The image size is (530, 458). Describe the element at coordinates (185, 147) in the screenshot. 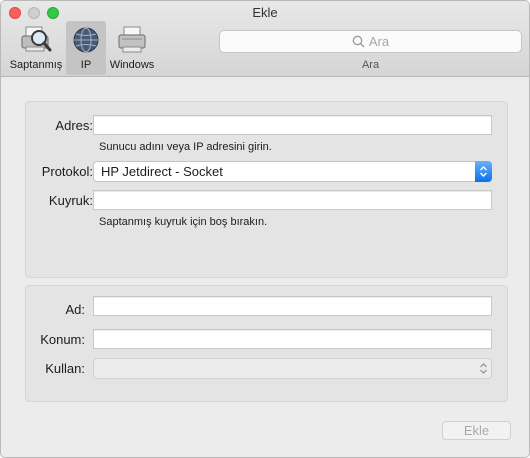

I see `address-hint: Sunucu adını veya IP adresini girin.` at that location.